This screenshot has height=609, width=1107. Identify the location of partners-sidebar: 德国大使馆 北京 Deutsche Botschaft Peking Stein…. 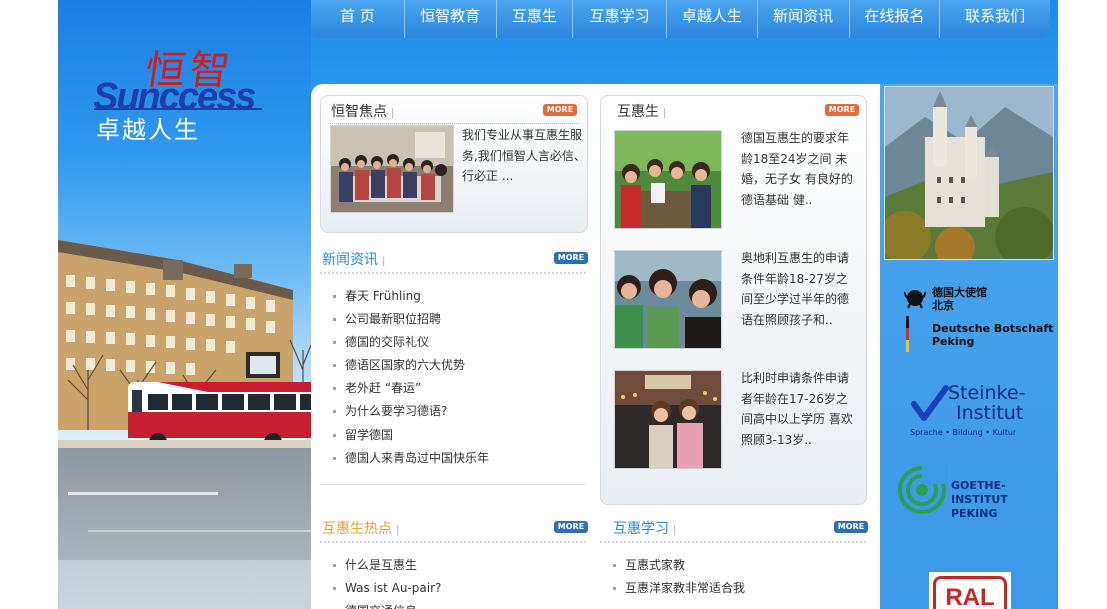
(969, 346).